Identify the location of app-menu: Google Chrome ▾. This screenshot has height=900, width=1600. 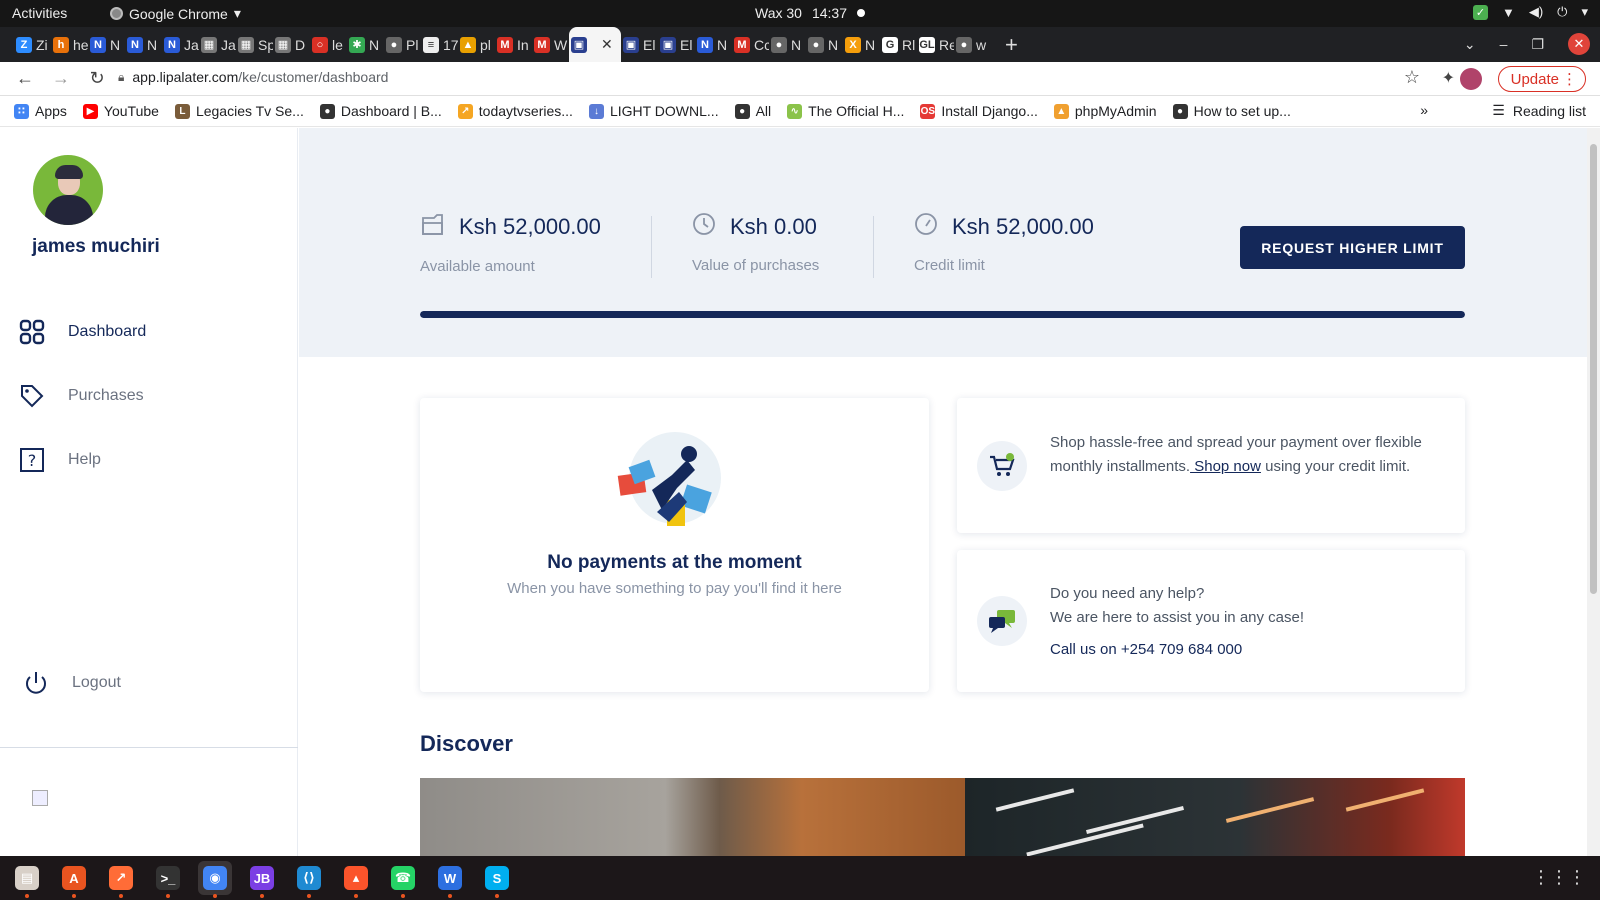
(175, 13).